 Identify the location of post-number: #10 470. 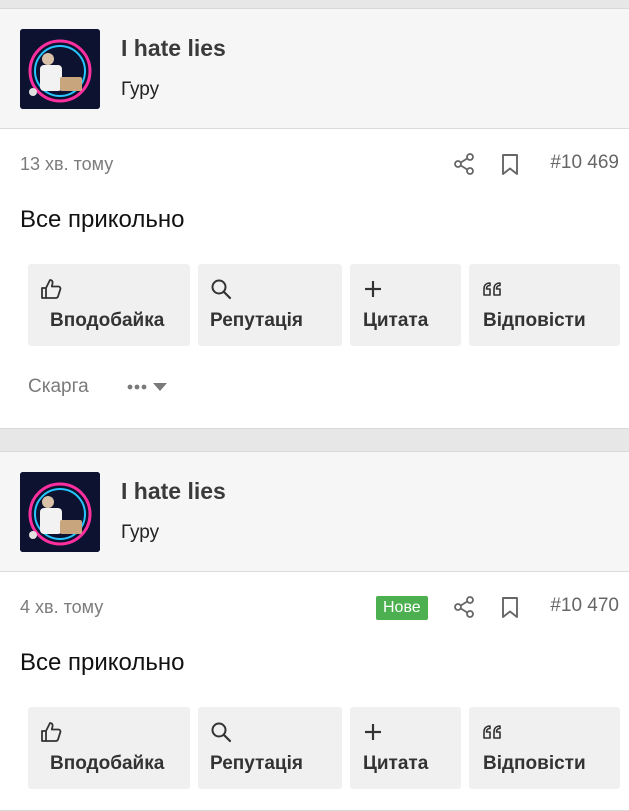
(584, 606).